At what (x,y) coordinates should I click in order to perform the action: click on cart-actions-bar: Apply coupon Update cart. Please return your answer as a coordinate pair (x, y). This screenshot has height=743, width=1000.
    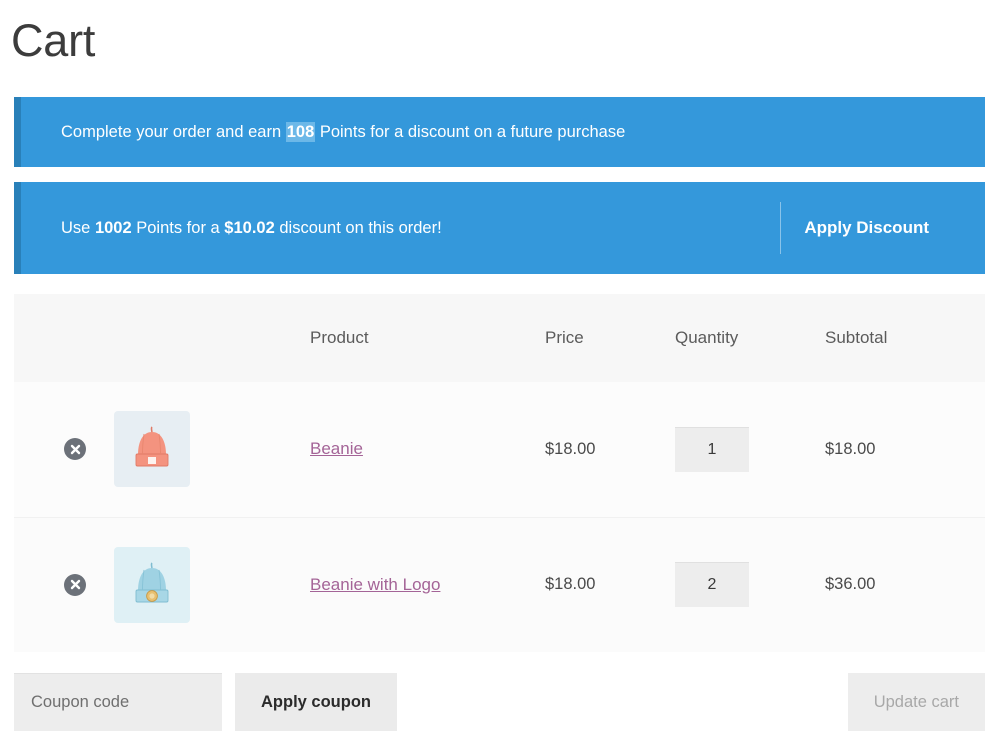
    Looking at the image, I should click on (499, 702).